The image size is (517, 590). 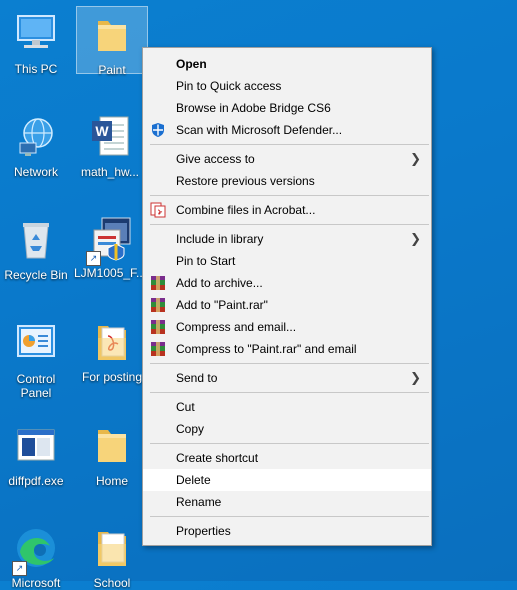 I want to click on desktop-icon-paint-folder: Paint, so click(x=112, y=41).